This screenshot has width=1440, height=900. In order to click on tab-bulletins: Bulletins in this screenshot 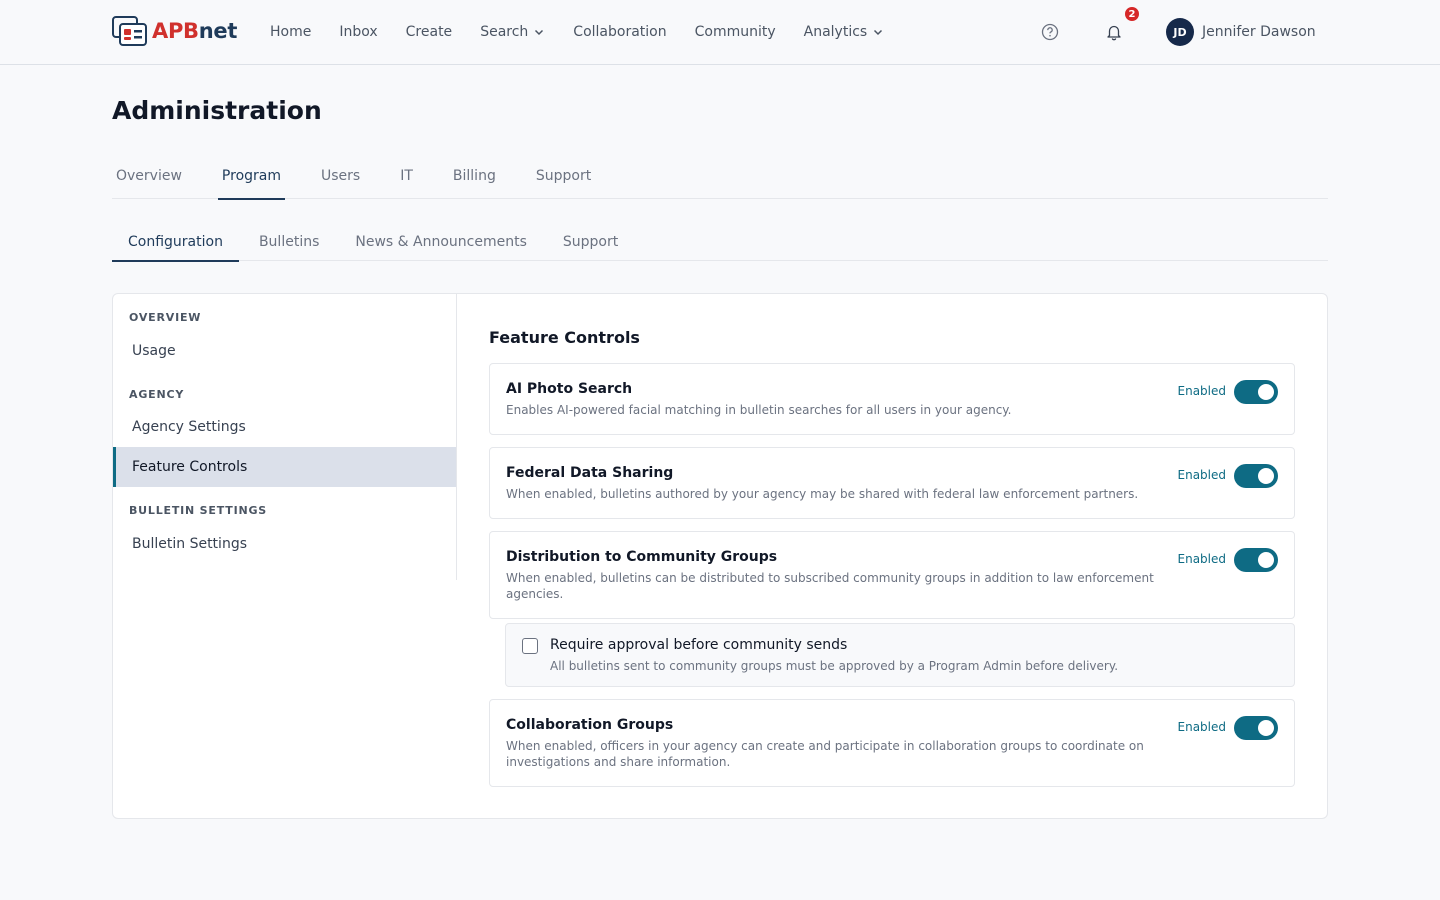, I will do `click(289, 241)`.